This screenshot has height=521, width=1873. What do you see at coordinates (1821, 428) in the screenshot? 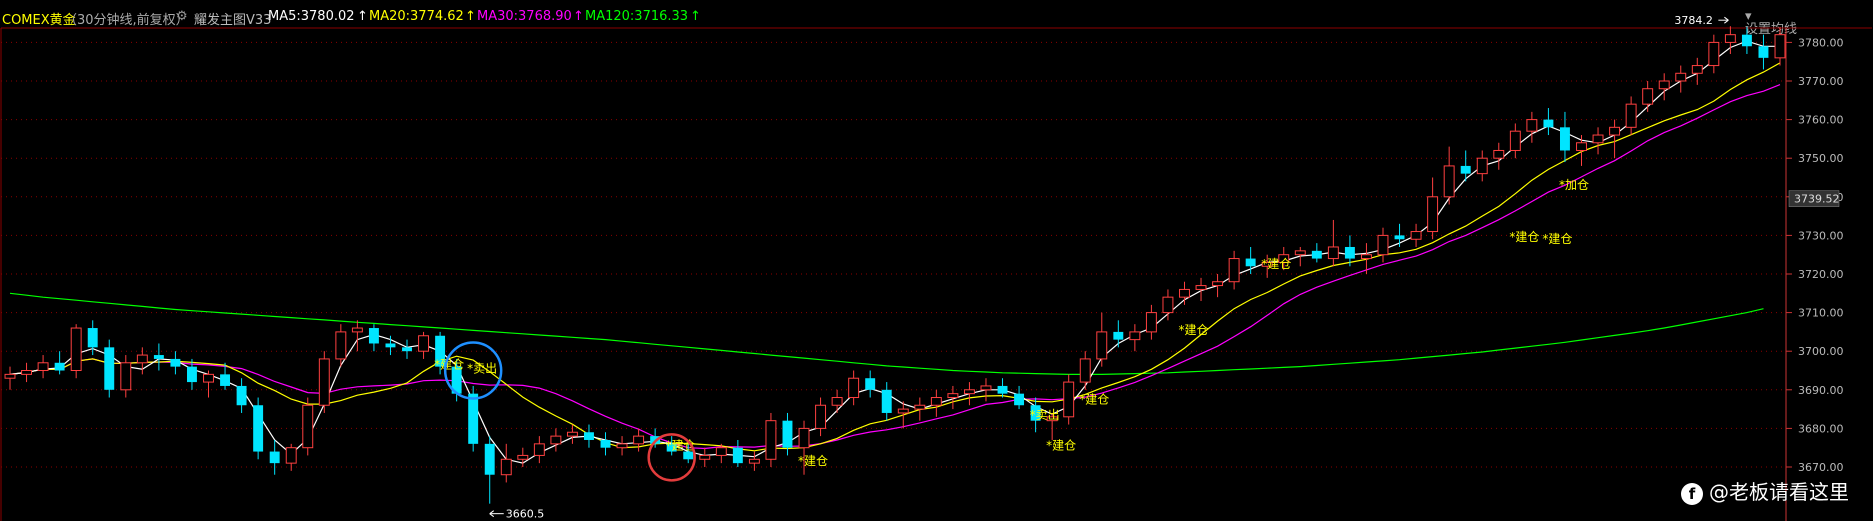
I see `y-tick-label: 3680.00` at bounding box center [1821, 428].